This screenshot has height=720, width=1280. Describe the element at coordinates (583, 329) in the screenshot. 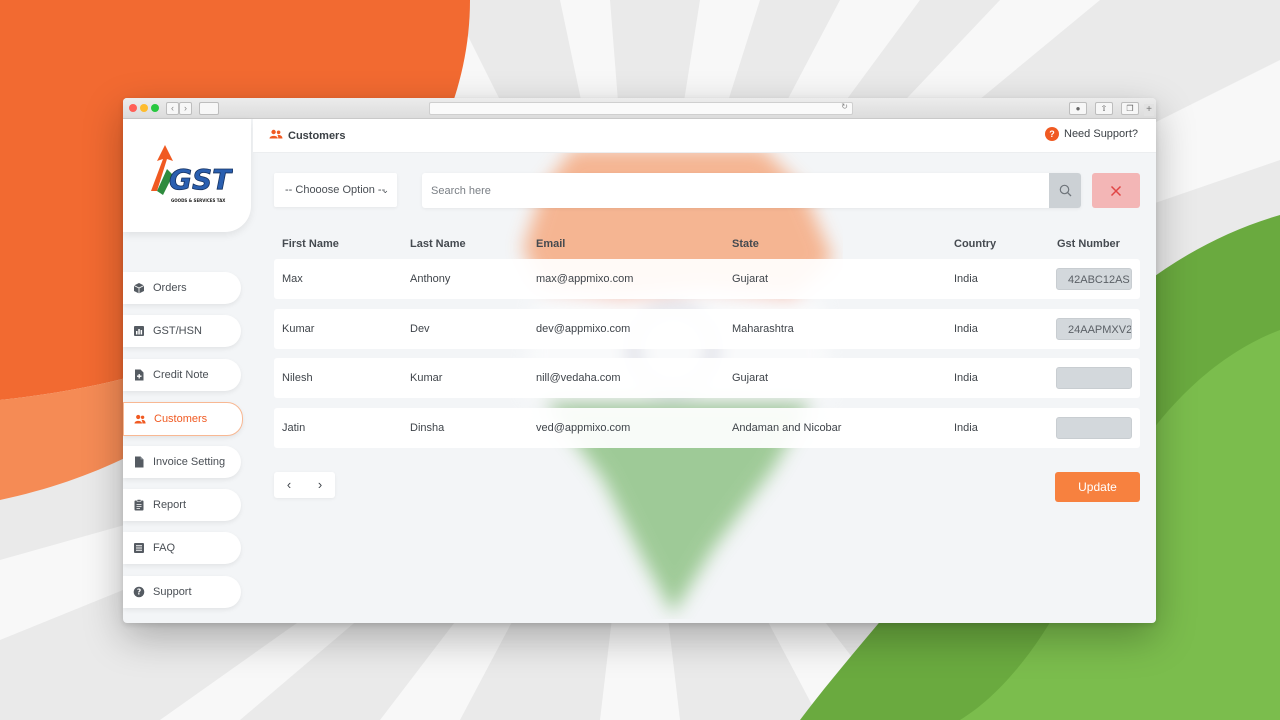

I see `cell-email: dev@appmixo.com` at that location.